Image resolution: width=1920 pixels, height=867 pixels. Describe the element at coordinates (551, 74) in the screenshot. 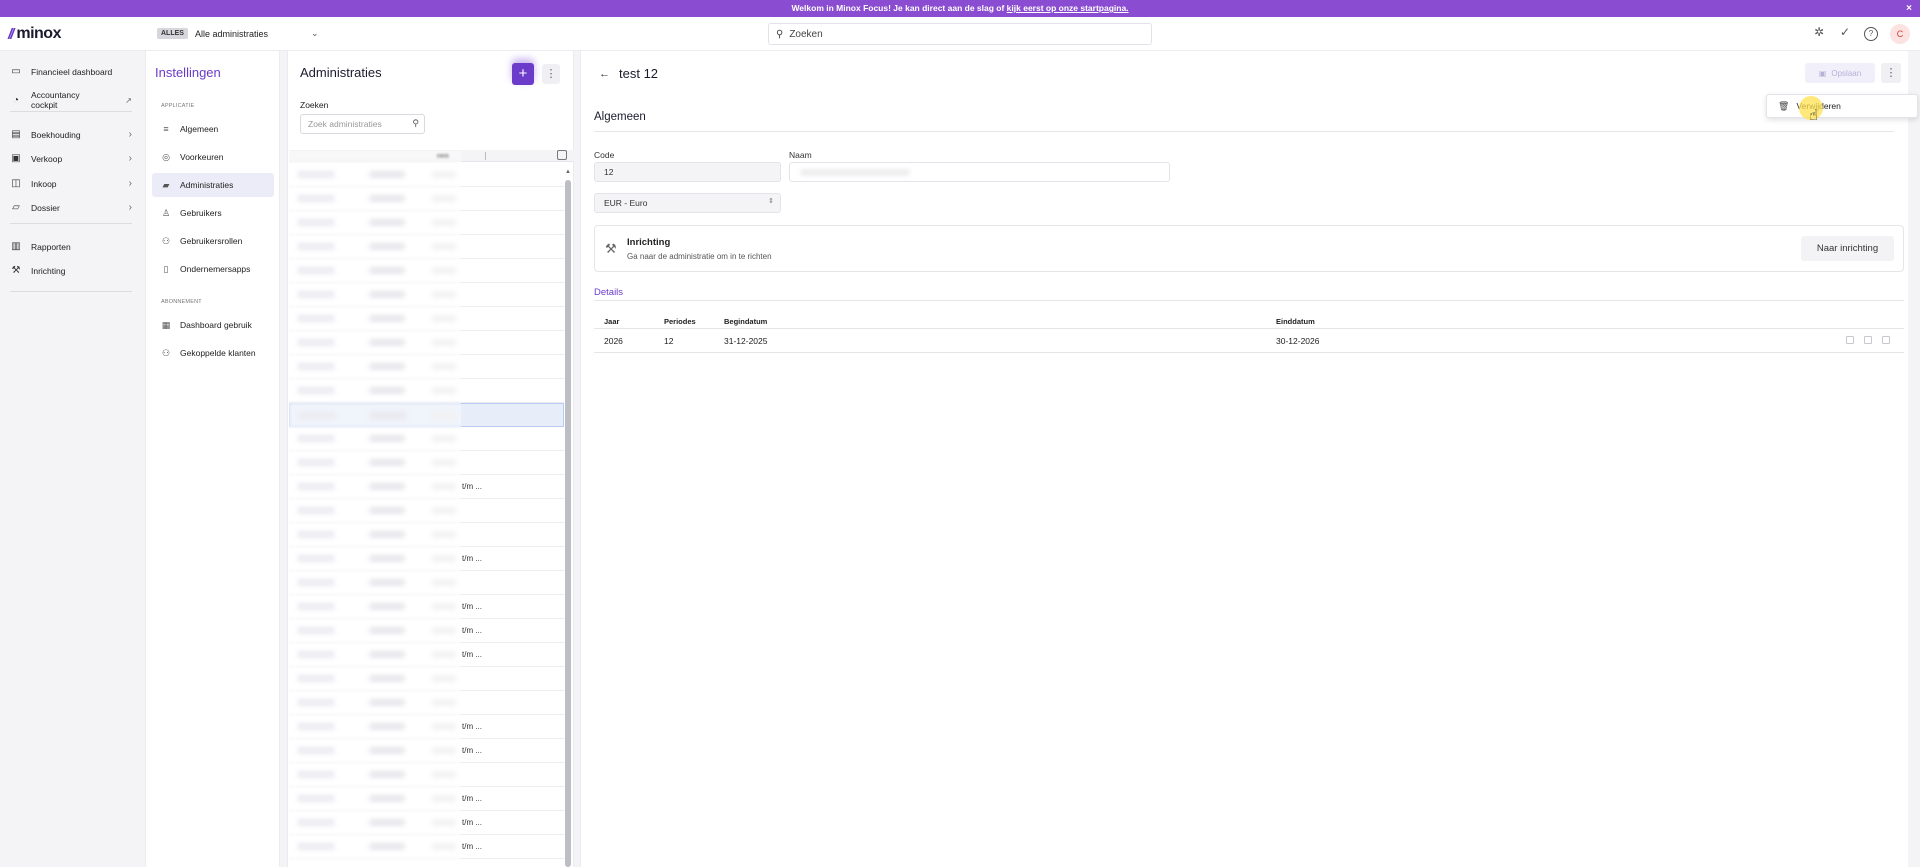

I see `list-more-menu-icon: ⋮` at that location.